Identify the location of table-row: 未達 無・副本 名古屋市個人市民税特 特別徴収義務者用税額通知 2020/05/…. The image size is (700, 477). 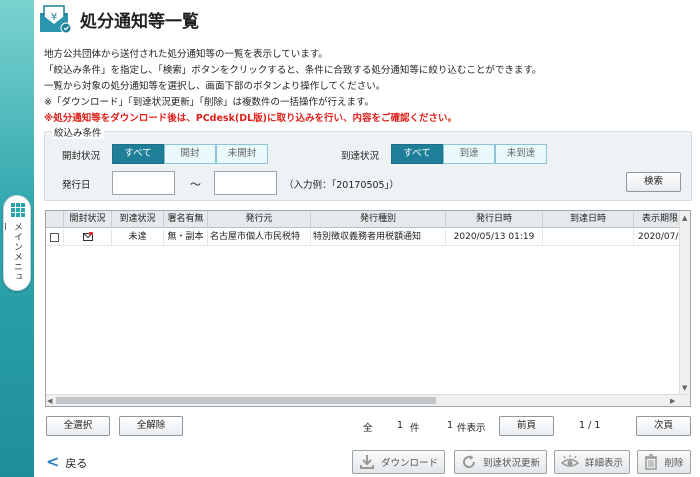
(366, 237).